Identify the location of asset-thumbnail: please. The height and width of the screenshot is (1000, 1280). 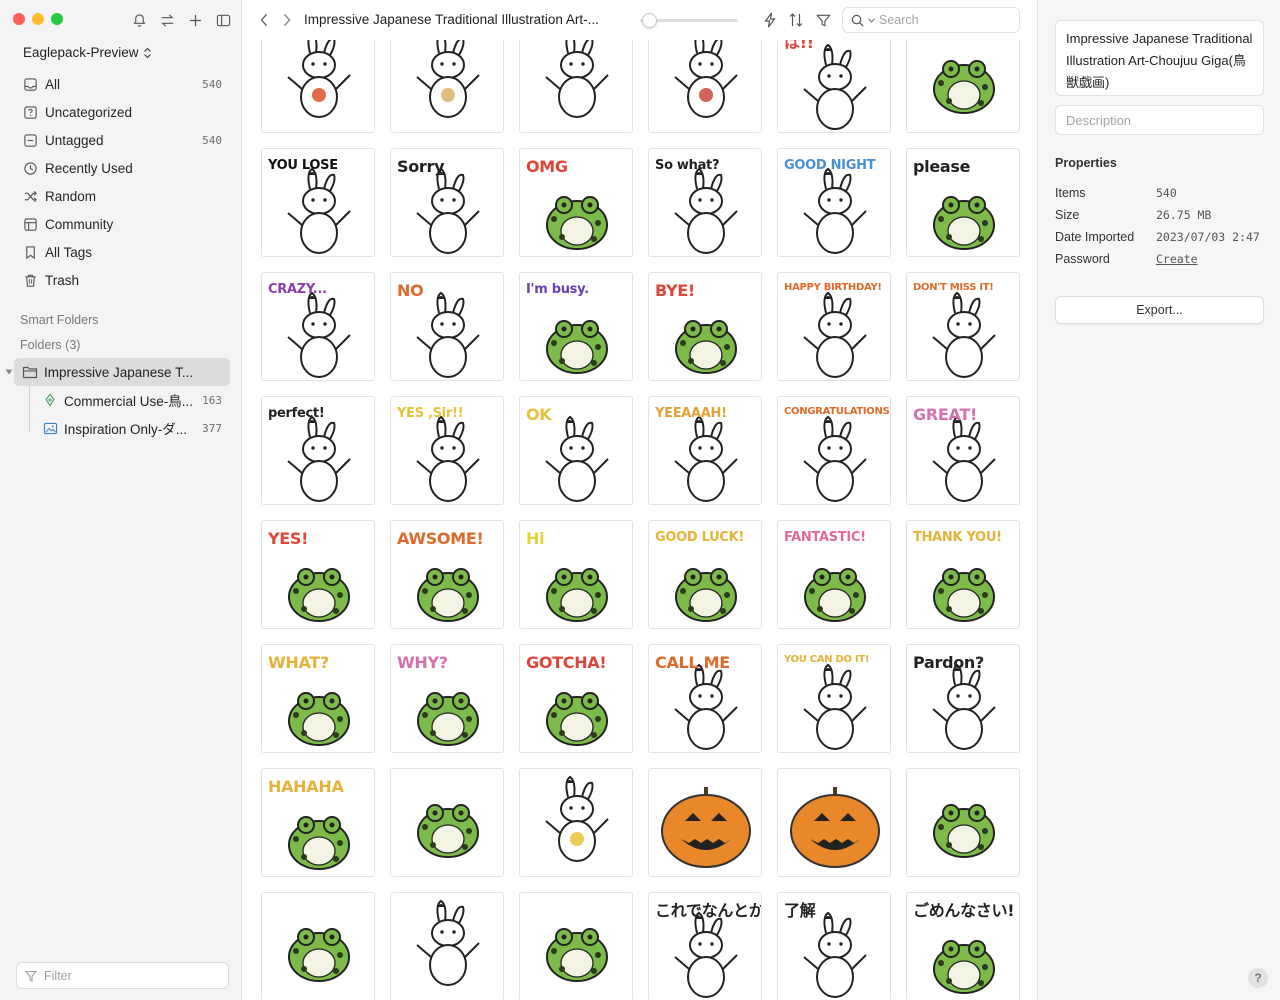
(963, 202).